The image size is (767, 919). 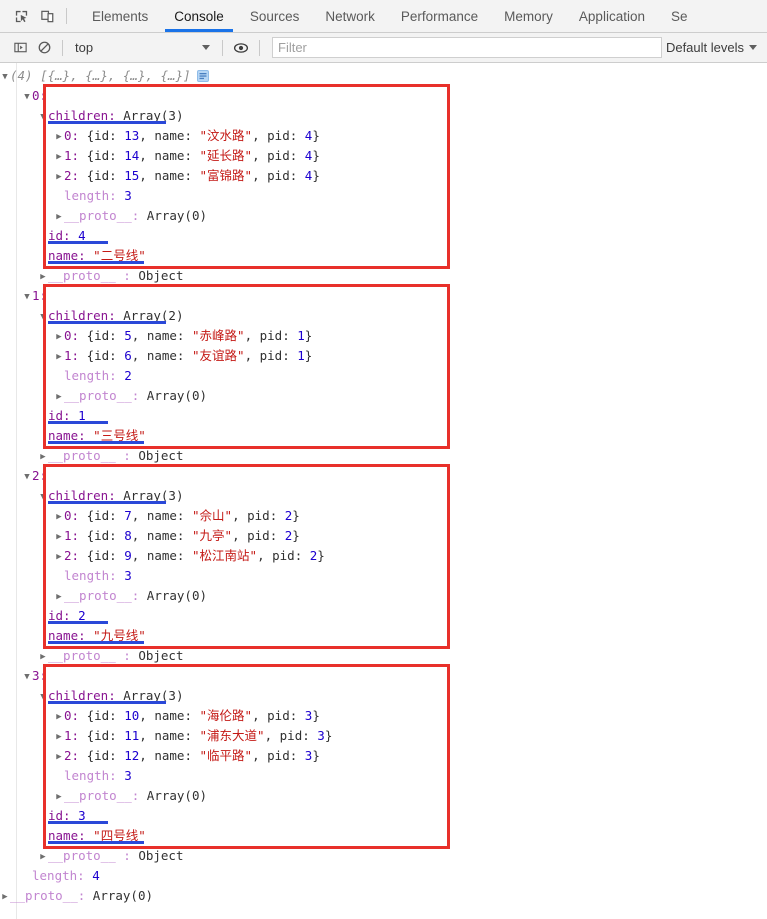 I want to click on group-id-row: id: 1, so click(x=383, y=416).